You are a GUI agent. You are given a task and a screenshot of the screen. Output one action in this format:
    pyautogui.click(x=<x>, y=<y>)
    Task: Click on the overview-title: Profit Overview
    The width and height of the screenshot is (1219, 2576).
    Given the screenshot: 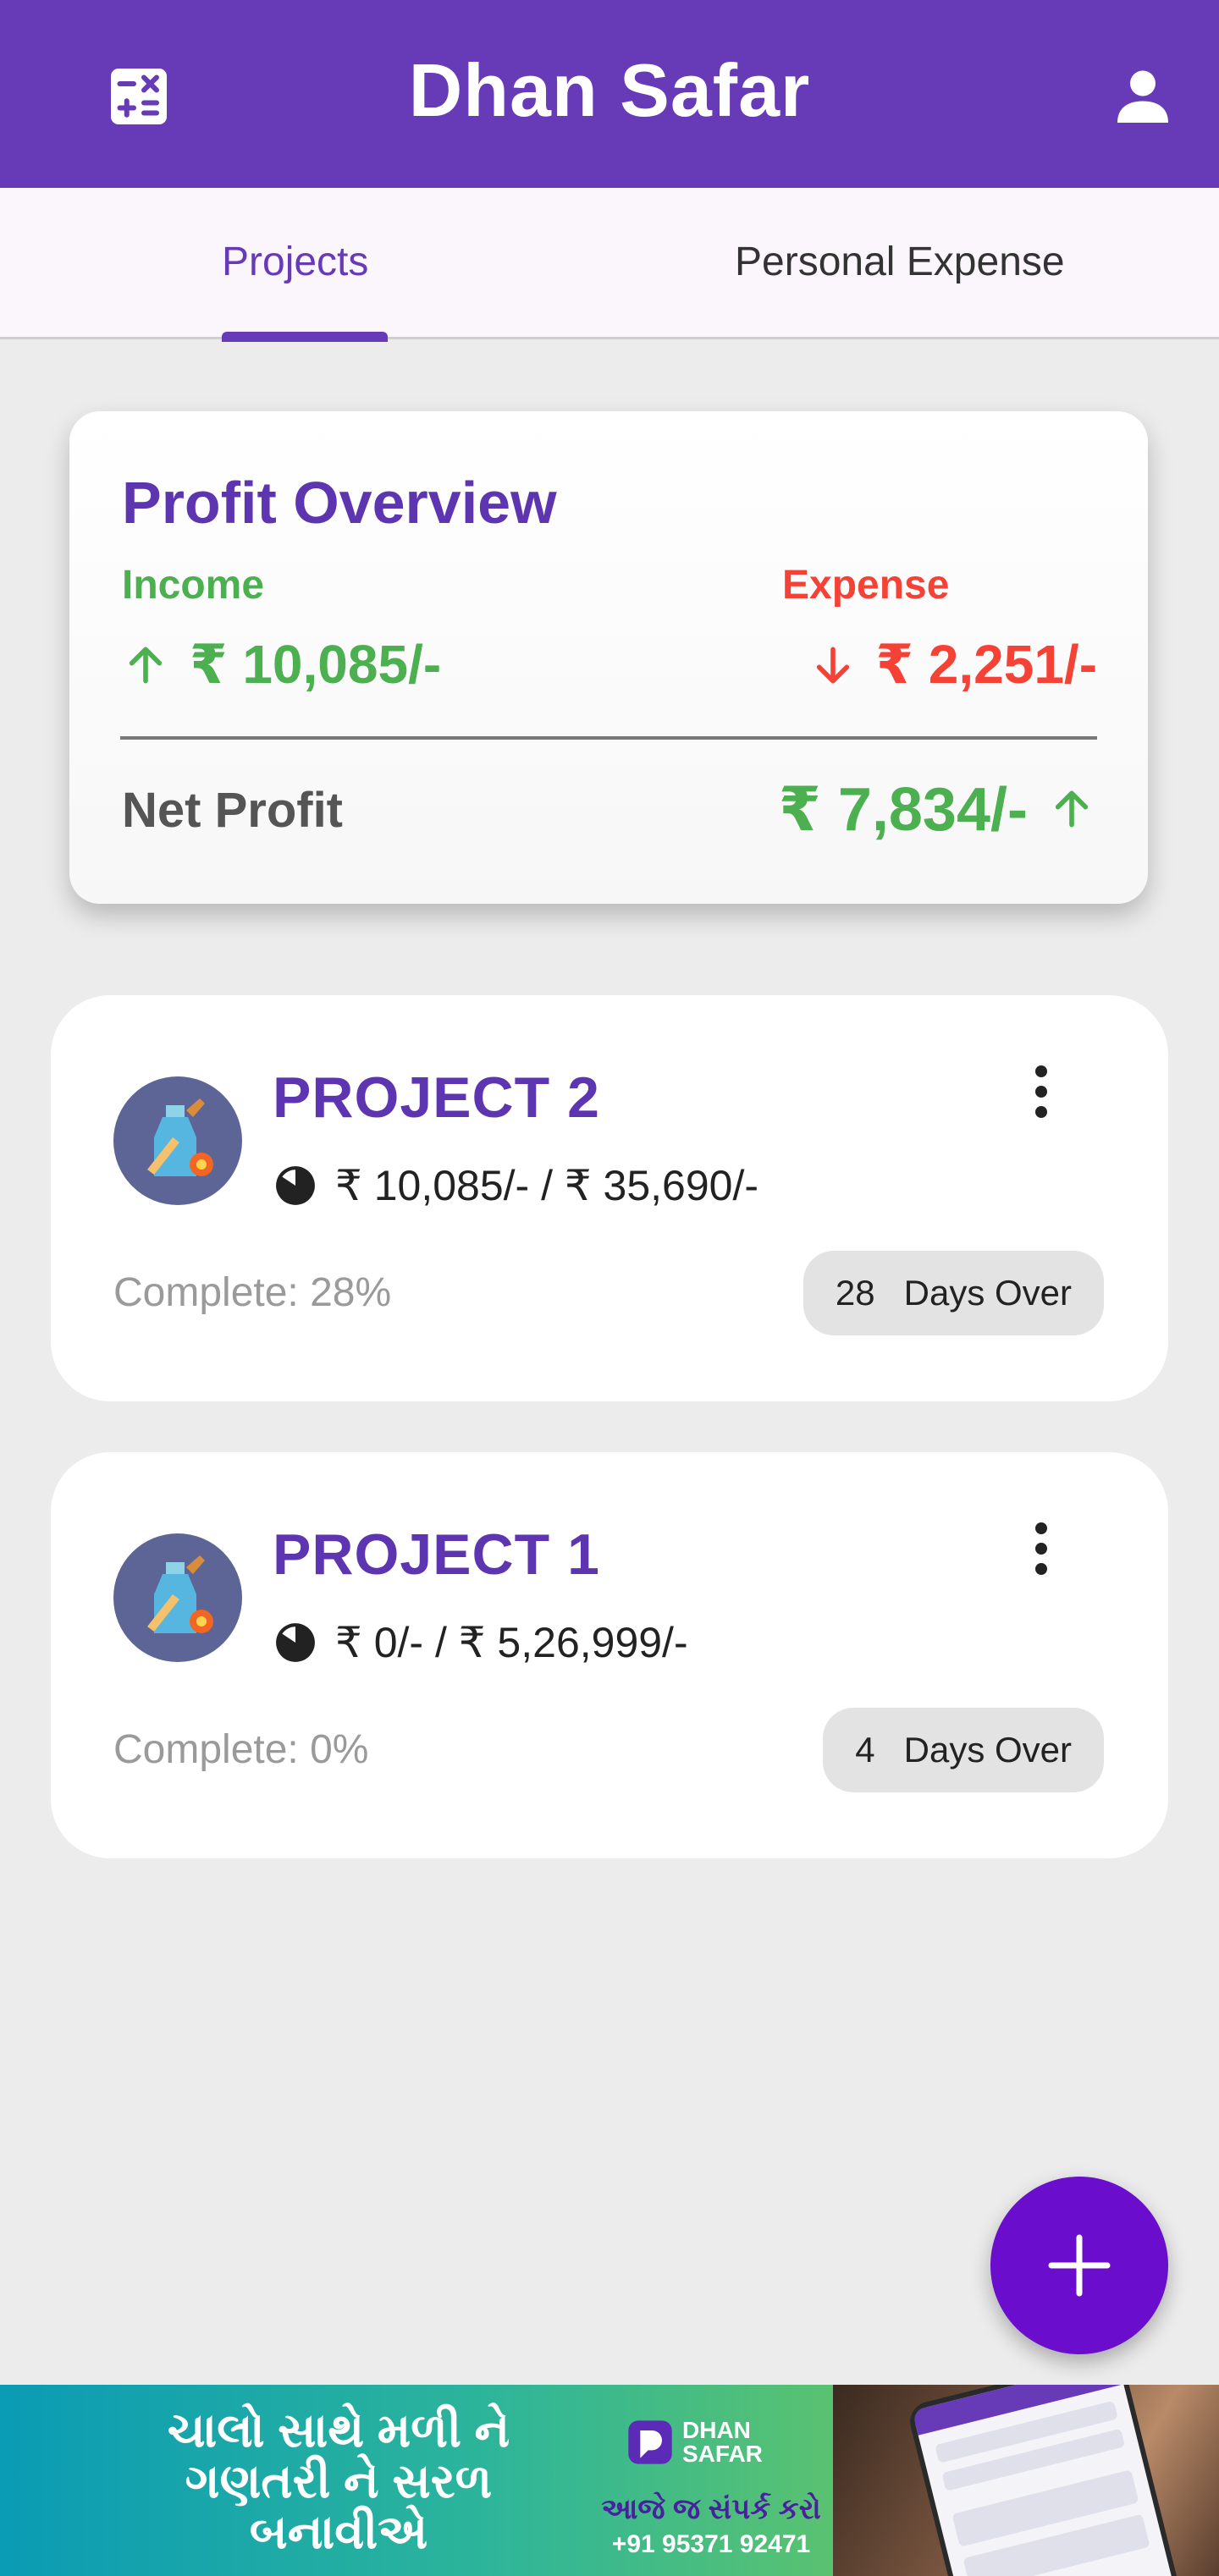 What is the action you would take?
    pyautogui.click(x=339, y=503)
    